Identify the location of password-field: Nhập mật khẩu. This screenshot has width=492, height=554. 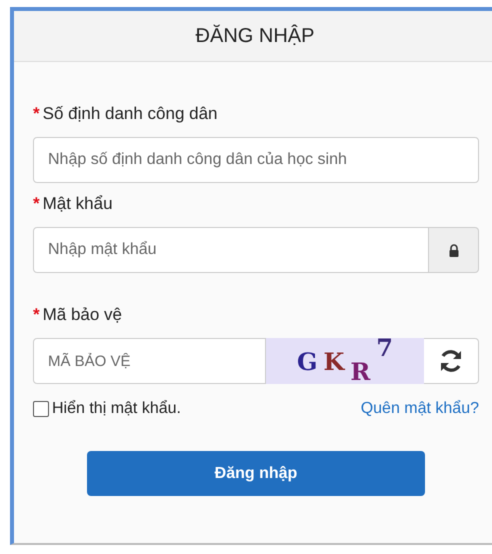
(231, 250).